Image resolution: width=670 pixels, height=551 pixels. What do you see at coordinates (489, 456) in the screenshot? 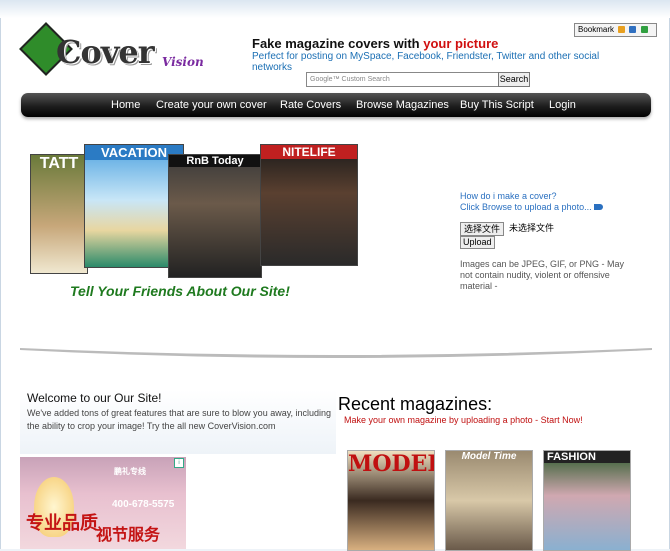
I see `magazine-title: Model Time` at bounding box center [489, 456].